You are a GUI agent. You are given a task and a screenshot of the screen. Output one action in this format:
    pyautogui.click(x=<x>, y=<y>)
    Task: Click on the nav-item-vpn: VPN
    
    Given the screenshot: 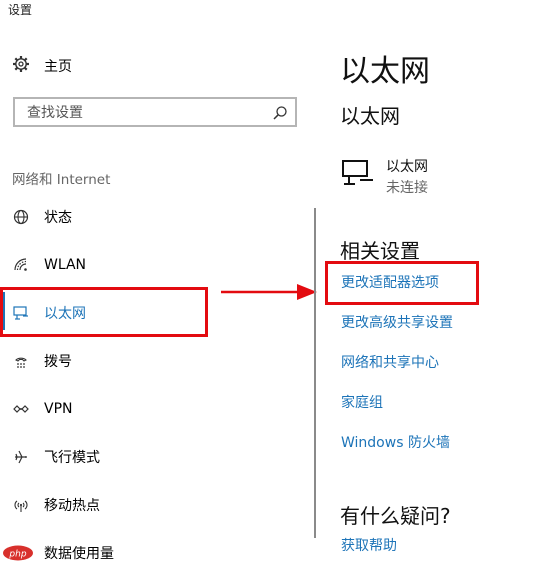 What is the action you would take?
    pyautogui.click(x=152, y=409)
    